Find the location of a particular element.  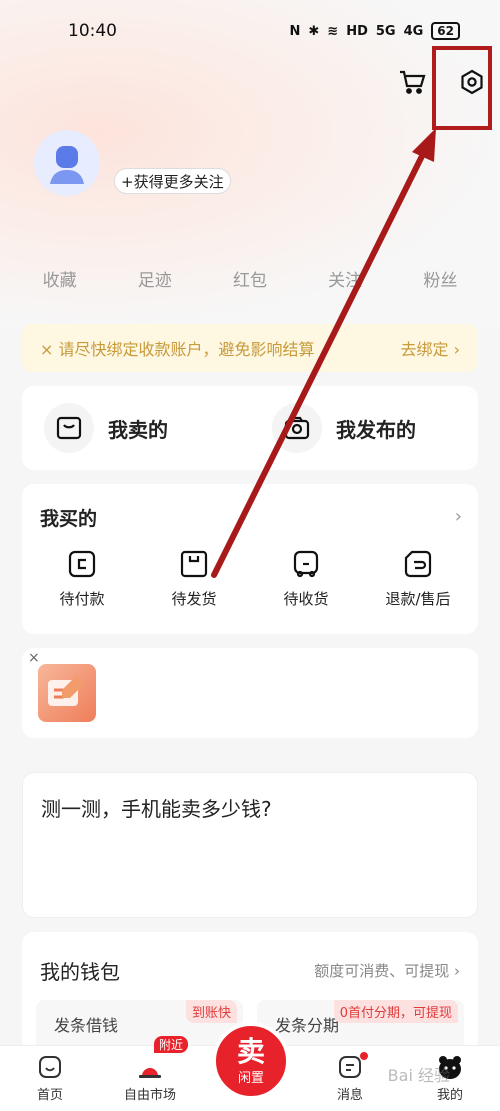

phone-valuation-card: 测一测，手机能卖多少钱? is located at coordinates (250, 845).